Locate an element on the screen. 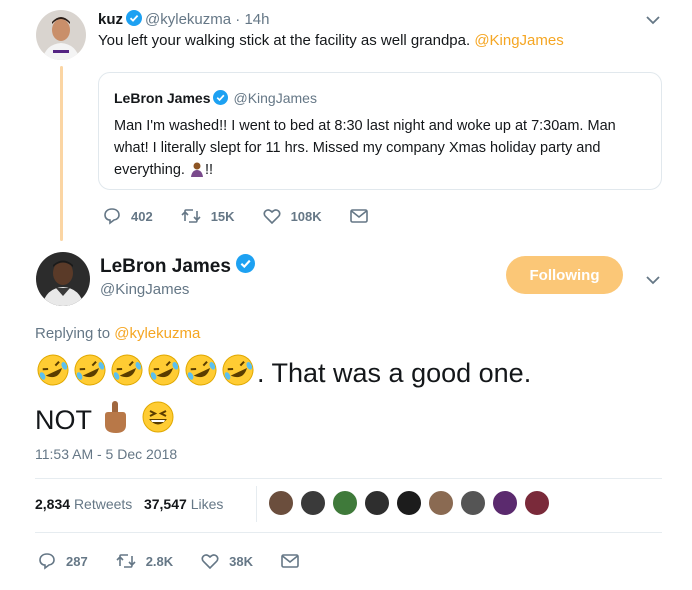 The image size is (692, 590). grinning-squinting-emoji-icon is located at coordinates (158, 422).